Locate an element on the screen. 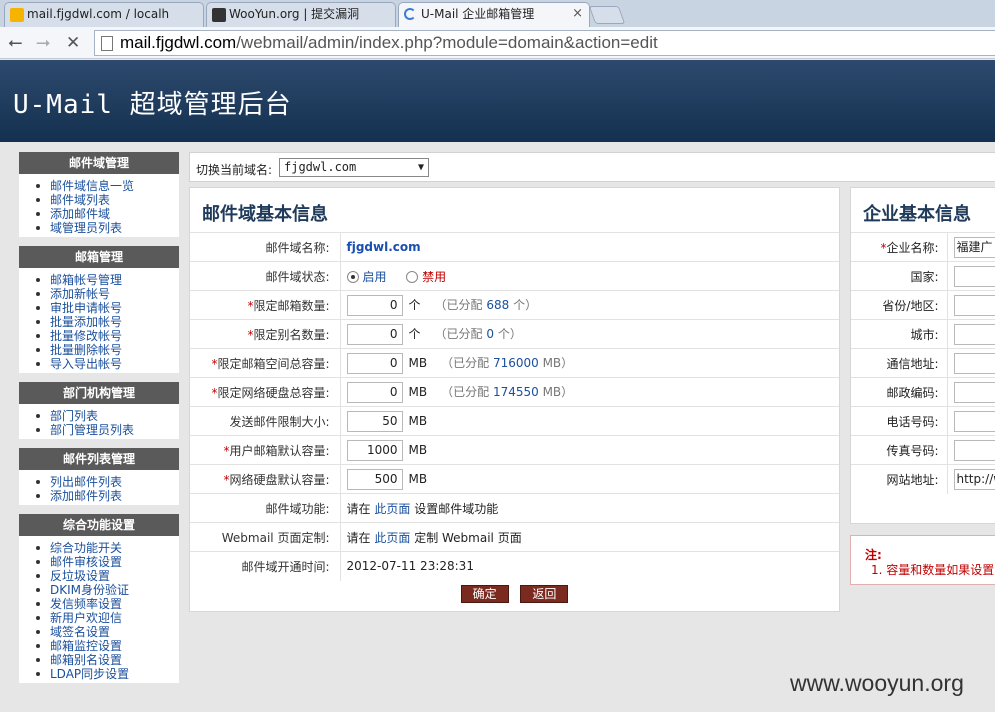 Image resolution: width=995 pixels, height=712 pixels. field-label: 国家: is located at coordinates (899, 276).